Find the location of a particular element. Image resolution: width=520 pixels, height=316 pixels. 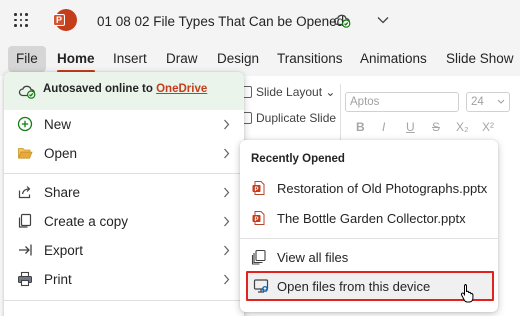

plus-circle-icon is located at coordinates (25, 124).